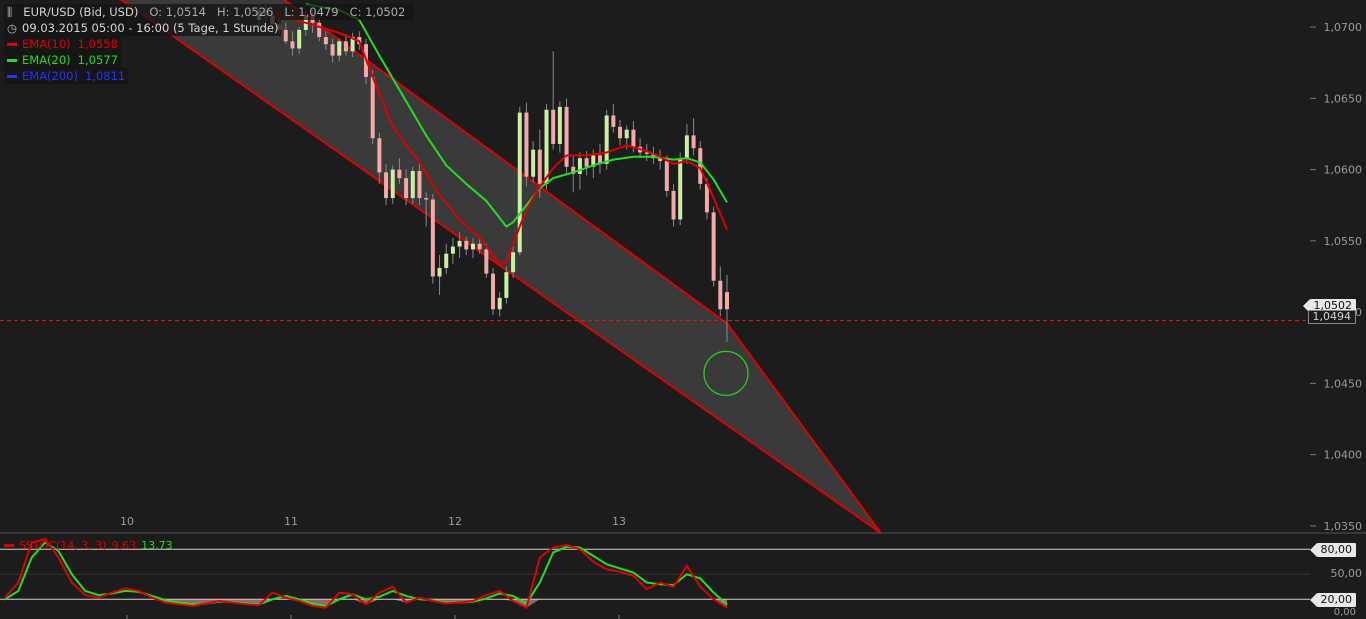  Describe the element at coordinates (177, 12) in the screenshot. I see `open-value: O: 1,0514` at that location.